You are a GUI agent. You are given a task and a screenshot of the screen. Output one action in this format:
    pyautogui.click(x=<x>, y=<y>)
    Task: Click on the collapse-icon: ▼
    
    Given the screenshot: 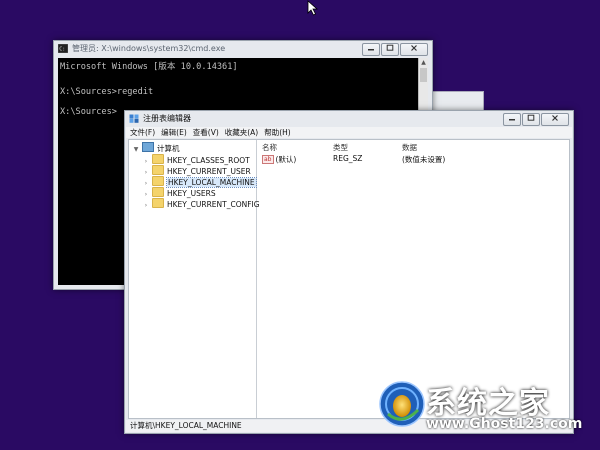 What is the action you would take?
    pyautogui.click(x=136, y=150)
    